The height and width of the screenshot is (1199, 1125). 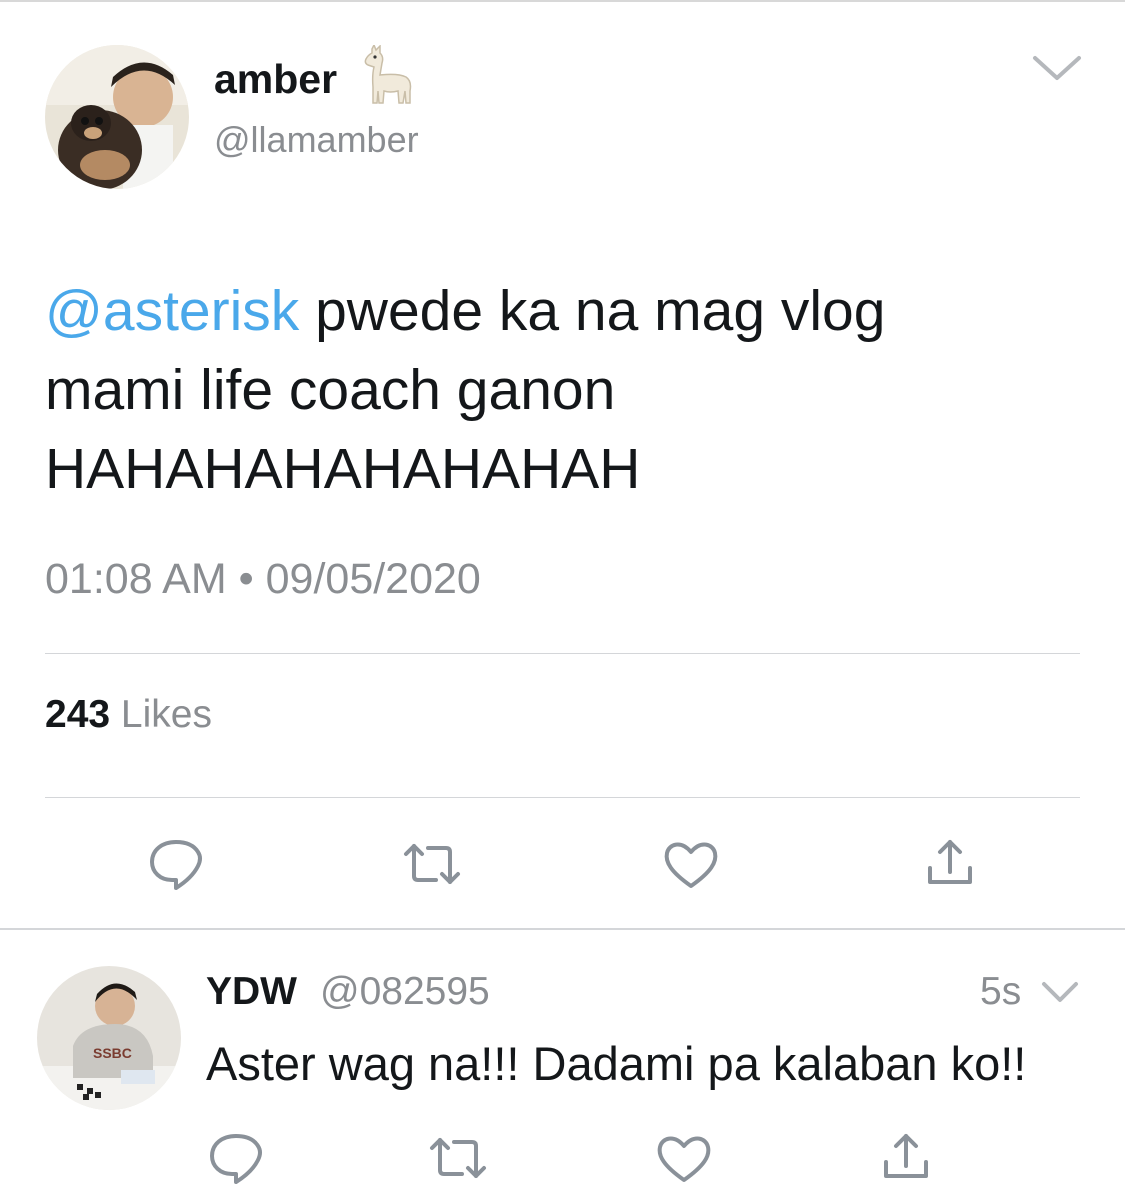 I want to click on tweet-timestamp: 01:08 AM • 09/05/2020, so click(x=263, y=579).